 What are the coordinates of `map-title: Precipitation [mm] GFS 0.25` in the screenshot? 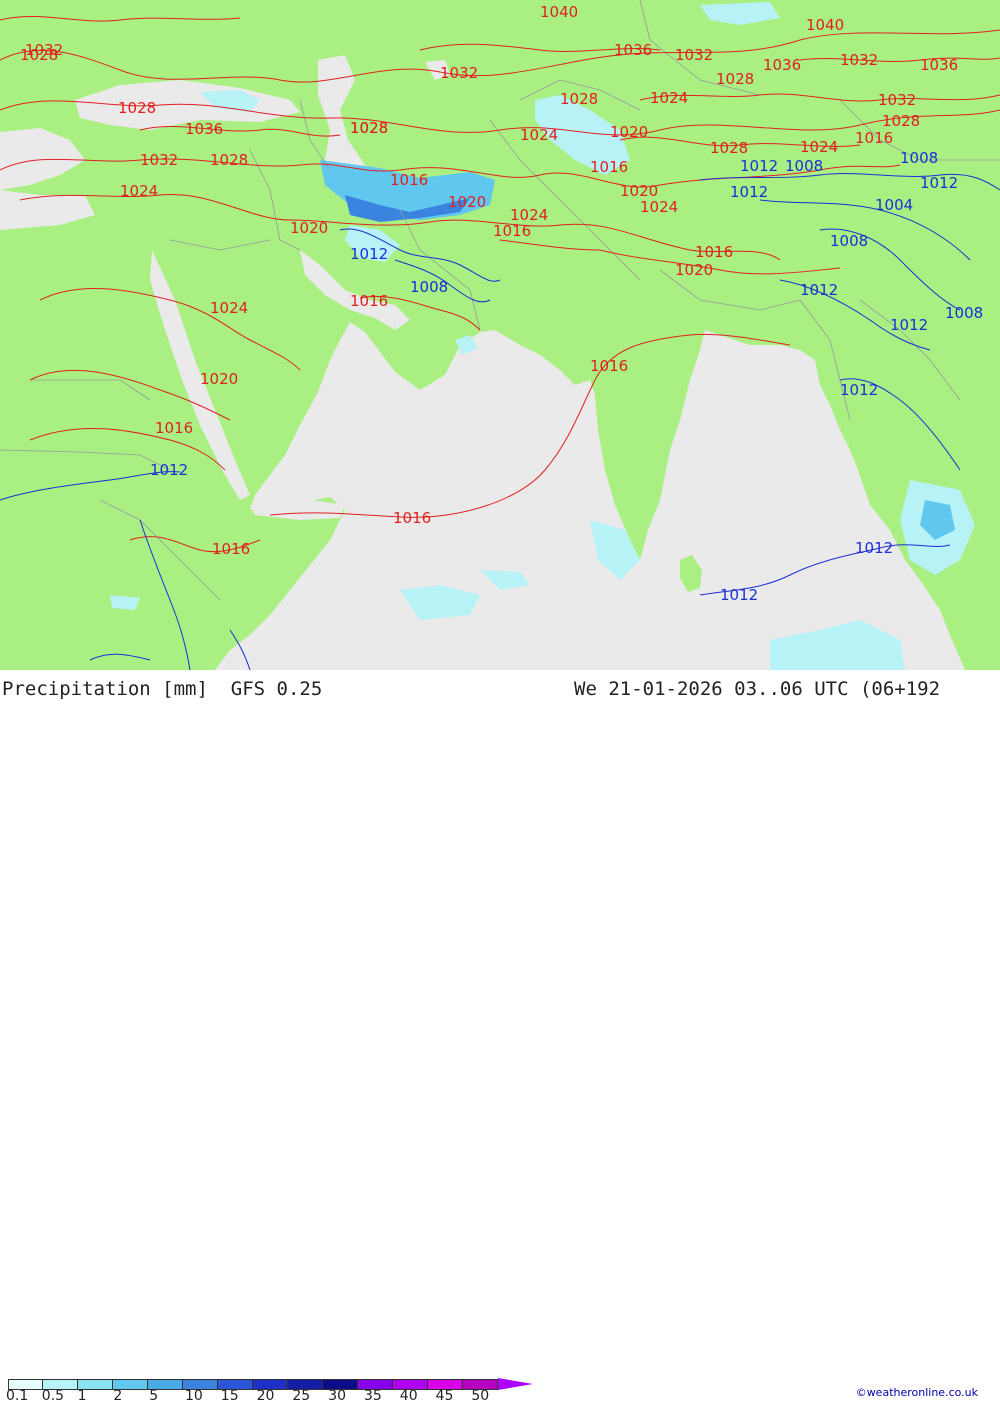 It's located at (162, 689).